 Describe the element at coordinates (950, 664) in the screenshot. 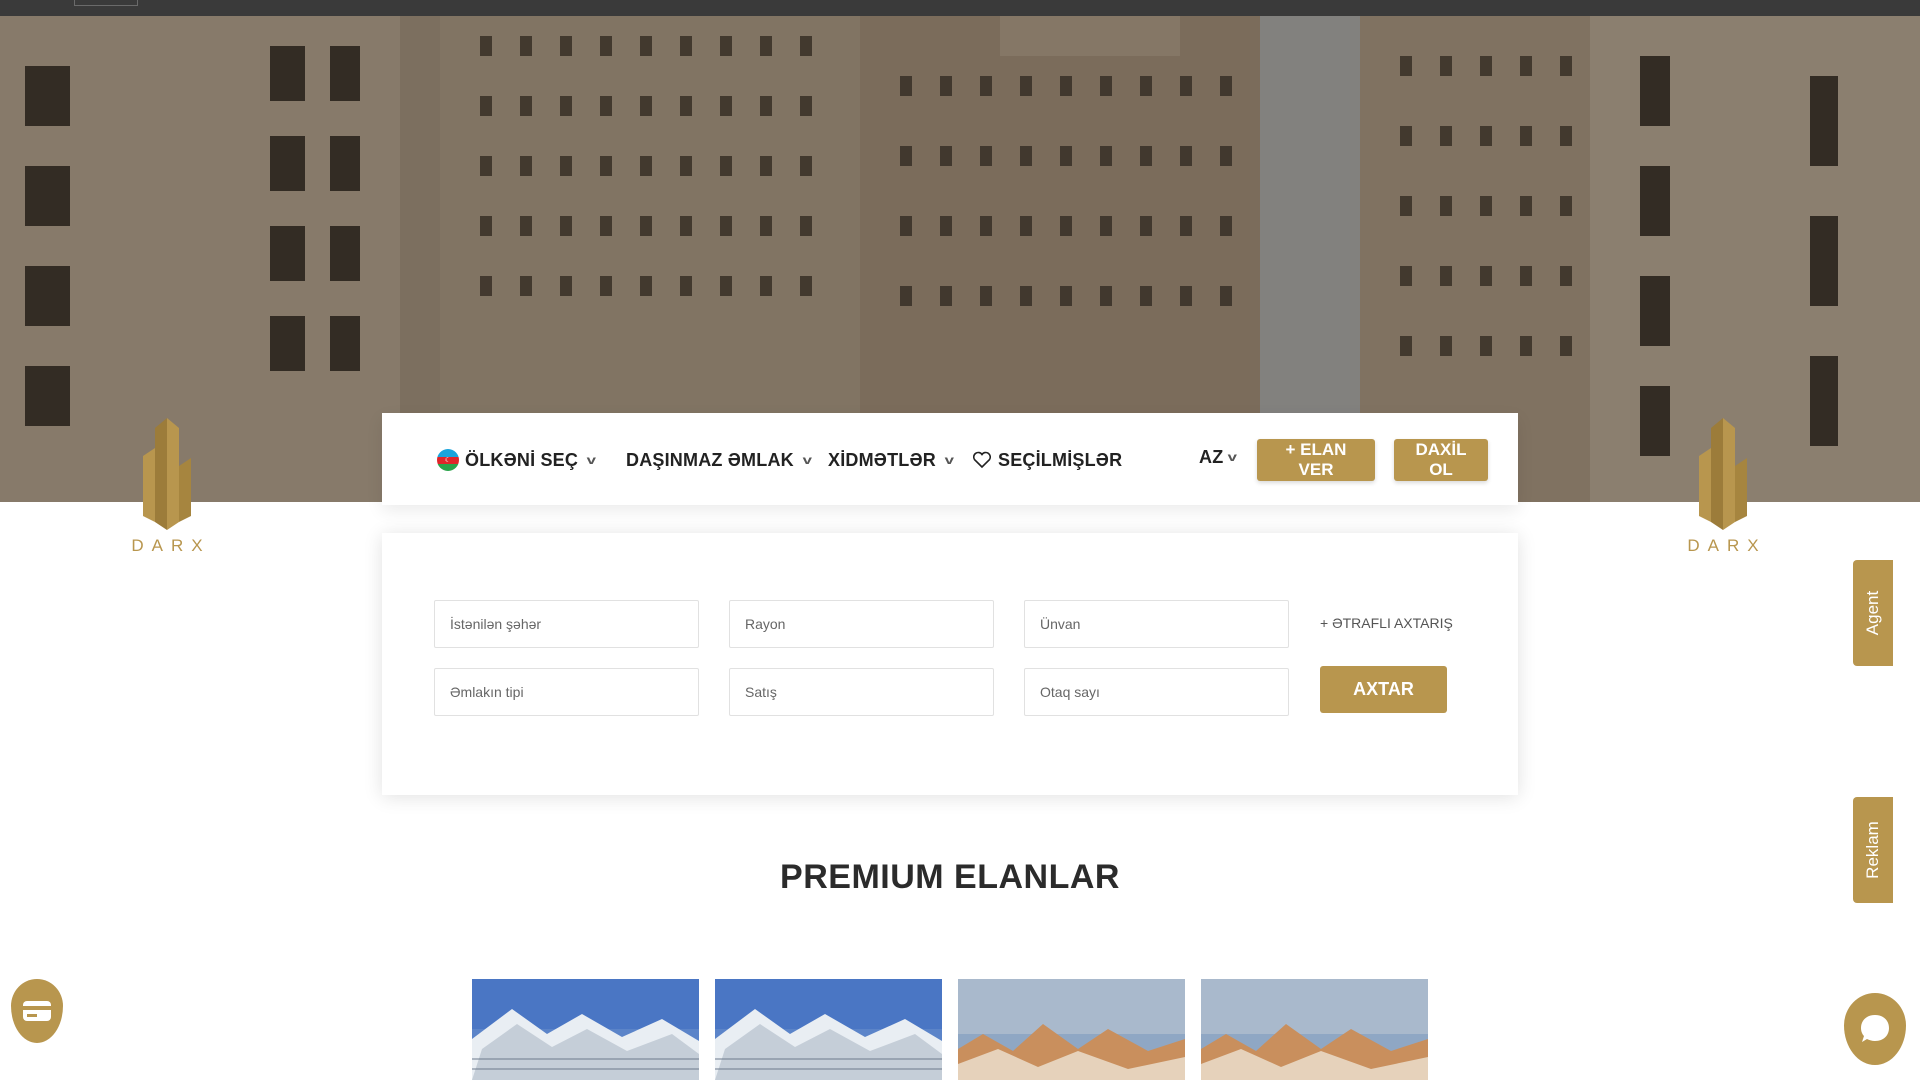

I see `search-panel: + ƏTRAFLI AXTARIŞ AXTAR` at that location.